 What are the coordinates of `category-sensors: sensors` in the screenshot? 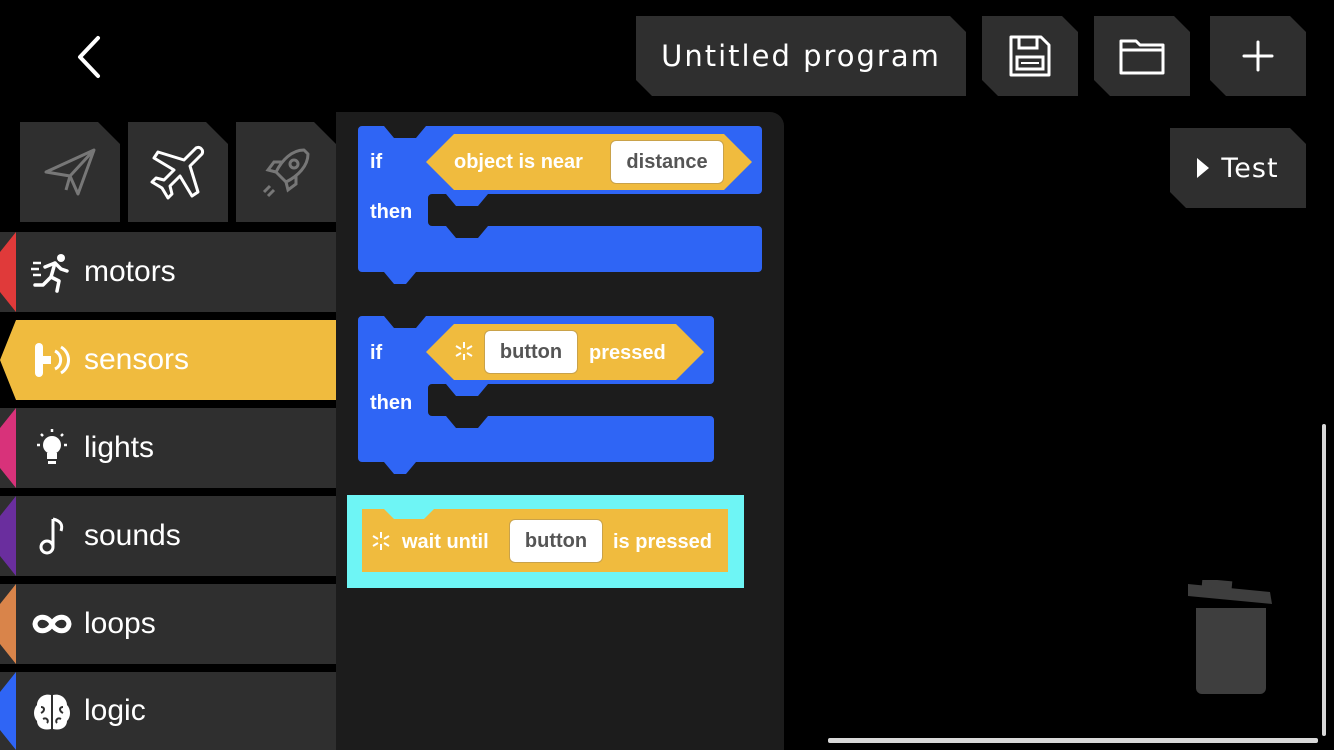 It's located at (168, 360).